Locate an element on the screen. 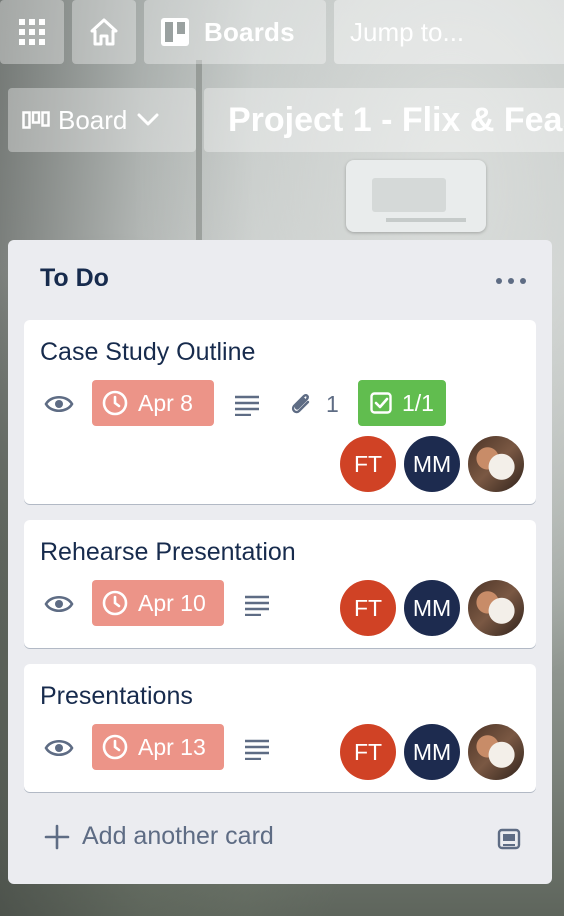  checklist-count: 1/1 is located at coordinates (418, 402).